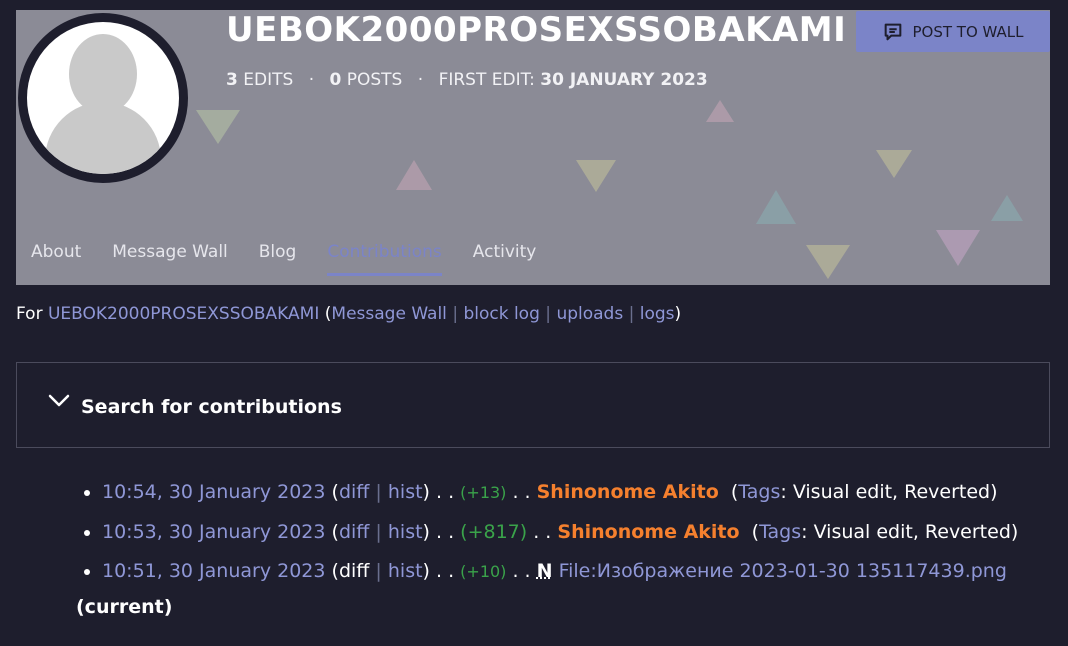  I want to click on first-edit-label: FIRST EDIT:, so click(486, 80).